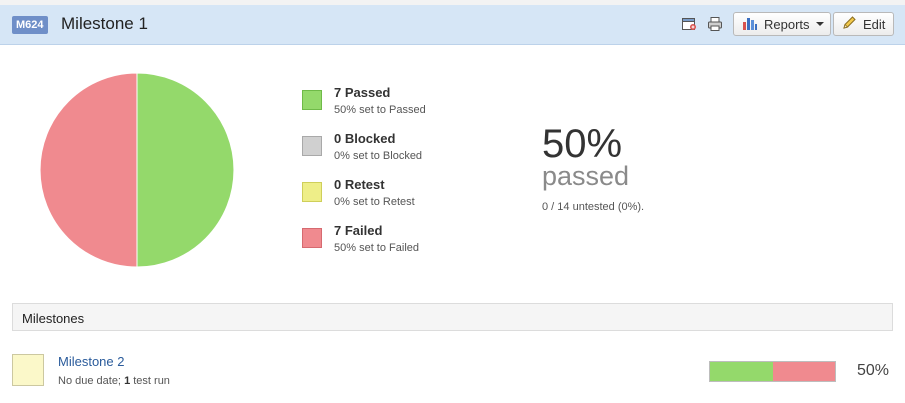  Describe the element at coordinates (358, 230) in the screenshot. I see `legend-title: 7 Failed` at that location.